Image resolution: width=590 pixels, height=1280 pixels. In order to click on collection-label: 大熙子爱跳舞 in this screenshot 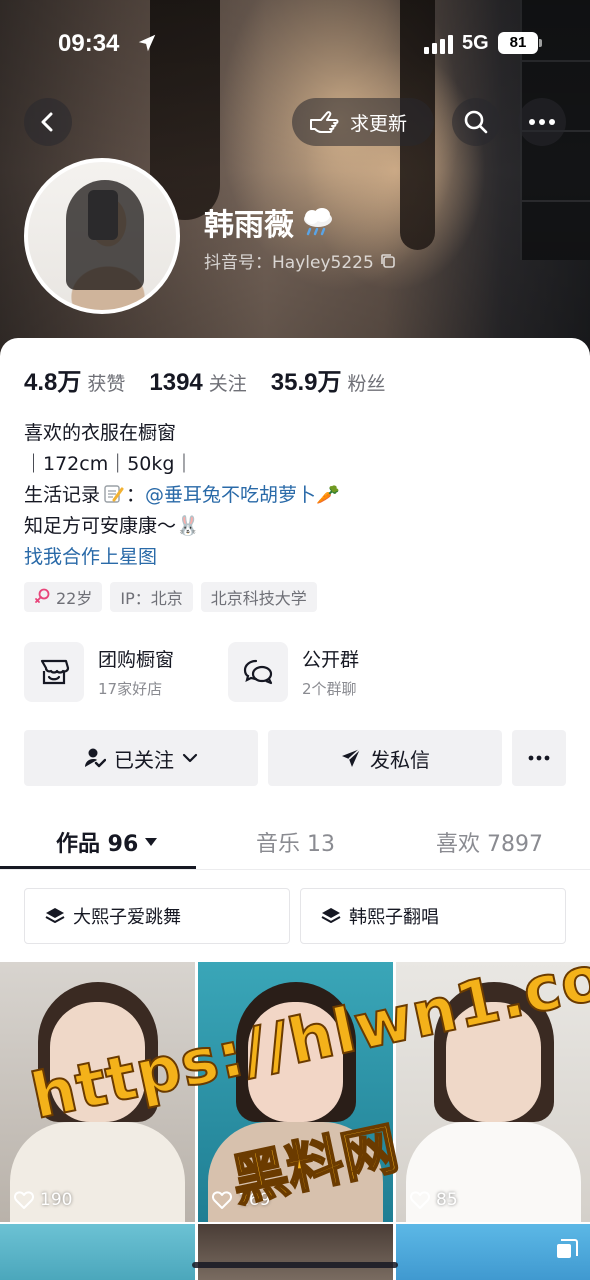, I will do `click(127, 917)`.